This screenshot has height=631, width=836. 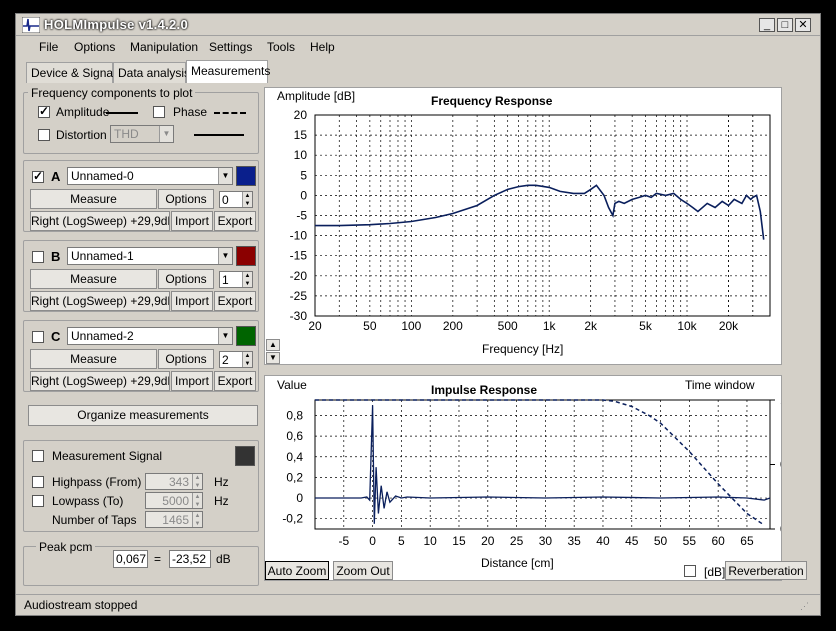 I want to click on measurement-c-checkbox, so click(x=38, y=337).